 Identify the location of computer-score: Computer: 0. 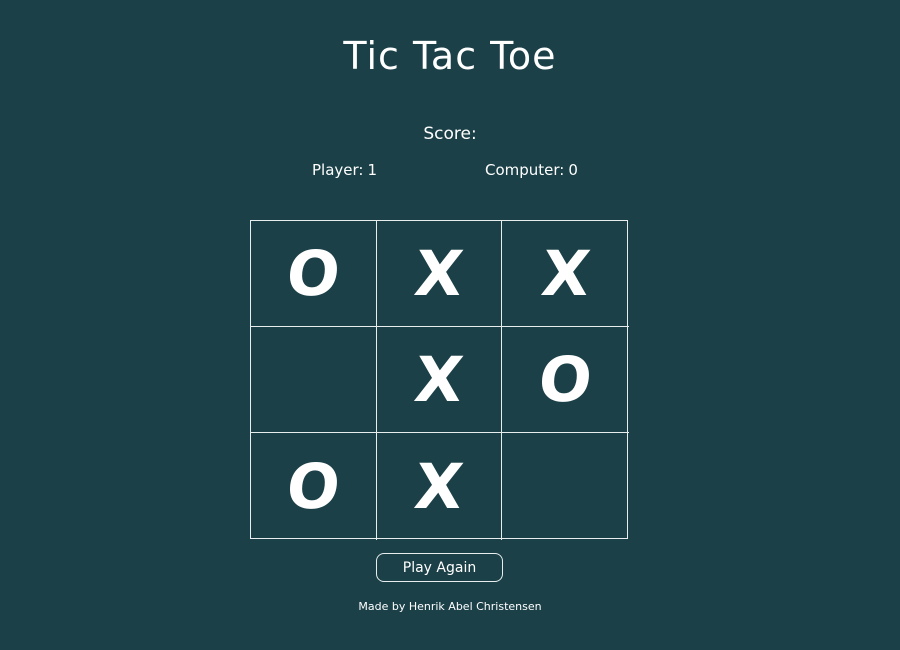
(531, 170).